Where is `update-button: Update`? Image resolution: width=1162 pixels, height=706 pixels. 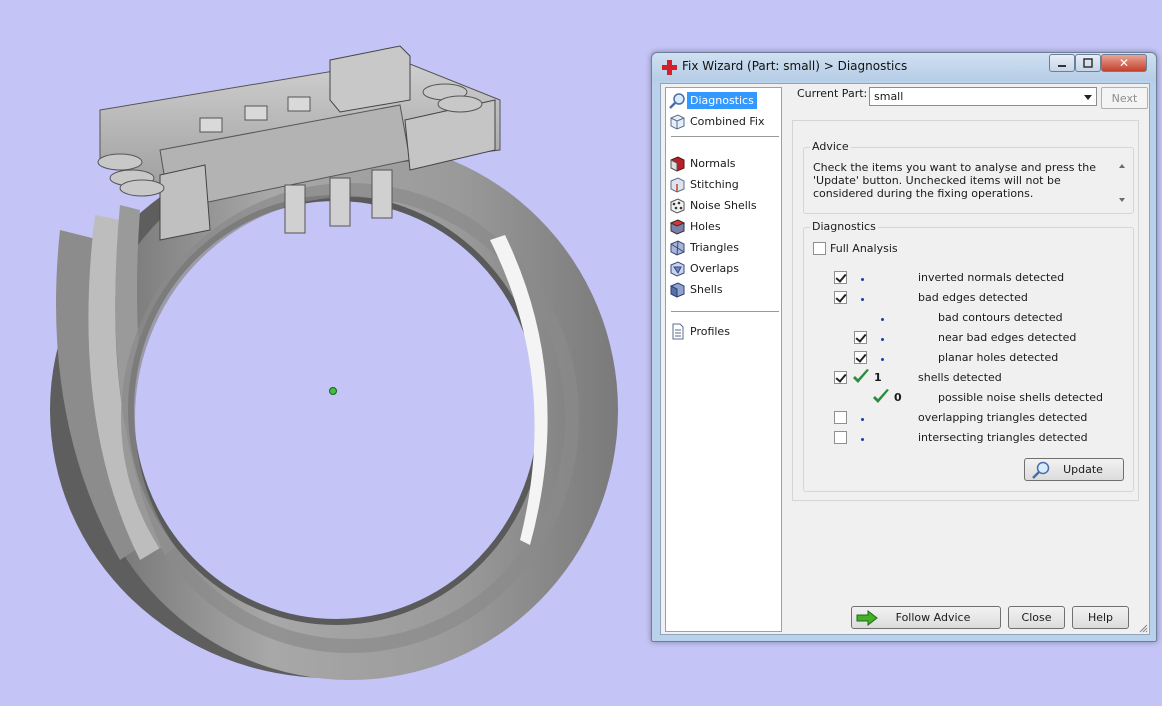
update-button: Update is located at coordinates (1074, 469).